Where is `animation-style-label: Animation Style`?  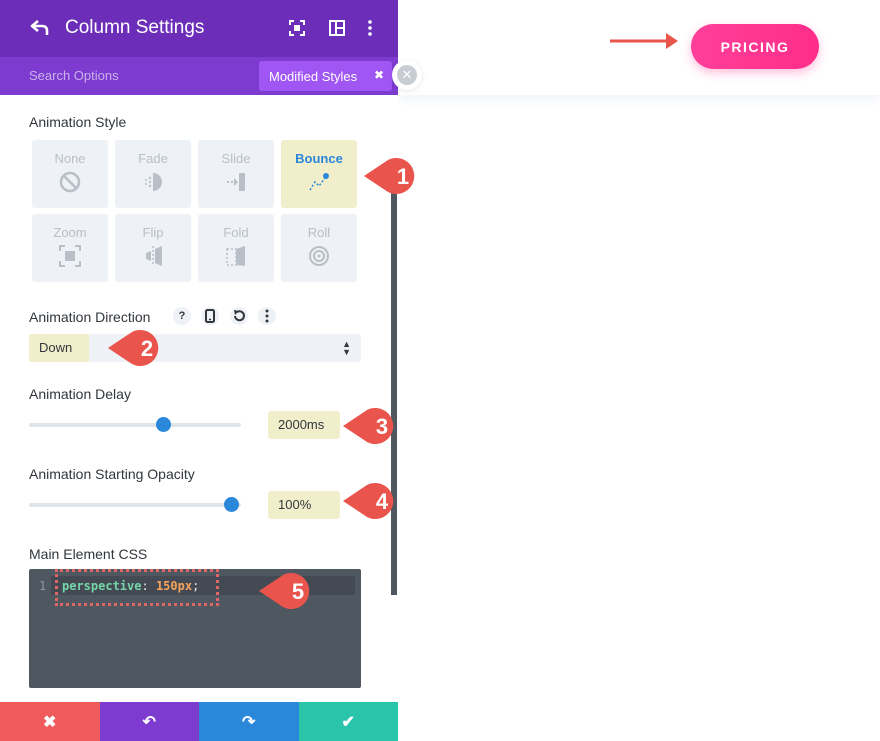
animation-style-label: Animation Style is located at coordinates (78, 122).